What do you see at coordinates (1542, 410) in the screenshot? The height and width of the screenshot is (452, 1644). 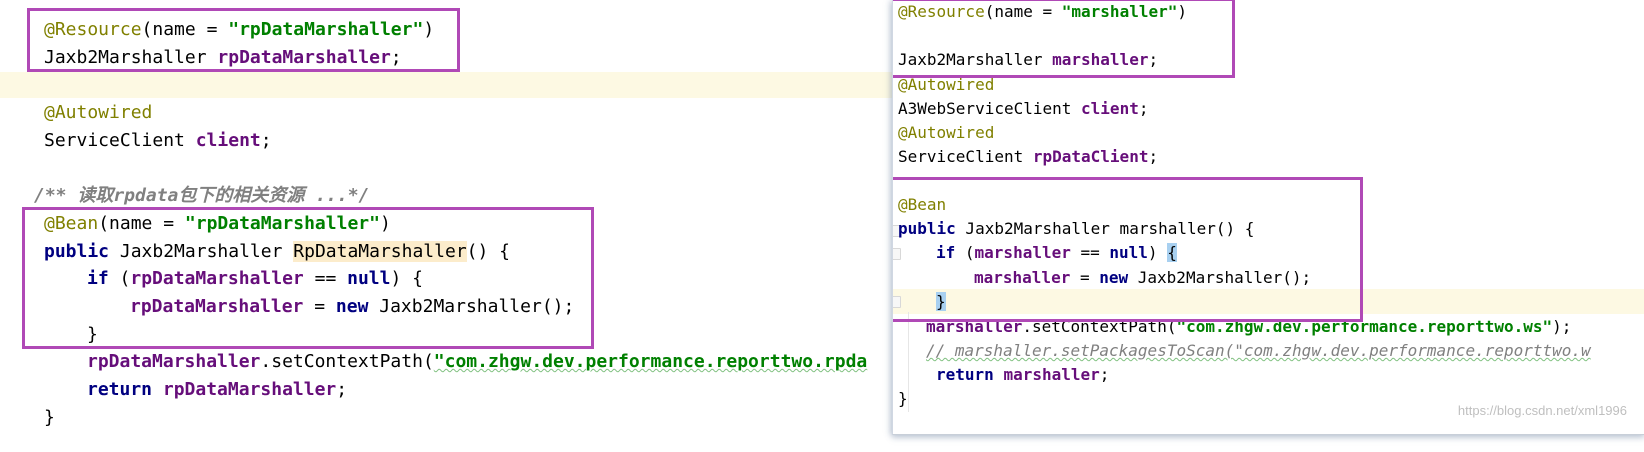 I see `watermark: https://blog.csdn.net/xml1996` at bounding box center [1542, 410].